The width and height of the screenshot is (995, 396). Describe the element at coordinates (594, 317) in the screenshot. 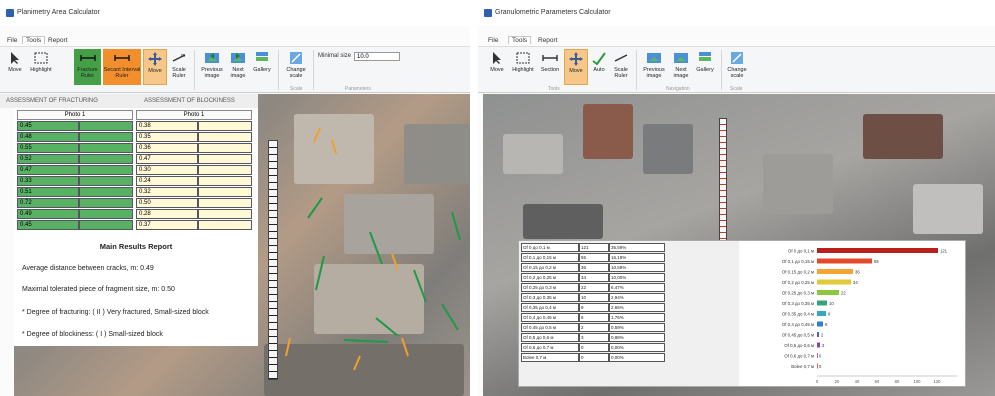

I see `fraction-table-cell: 6` at that location.